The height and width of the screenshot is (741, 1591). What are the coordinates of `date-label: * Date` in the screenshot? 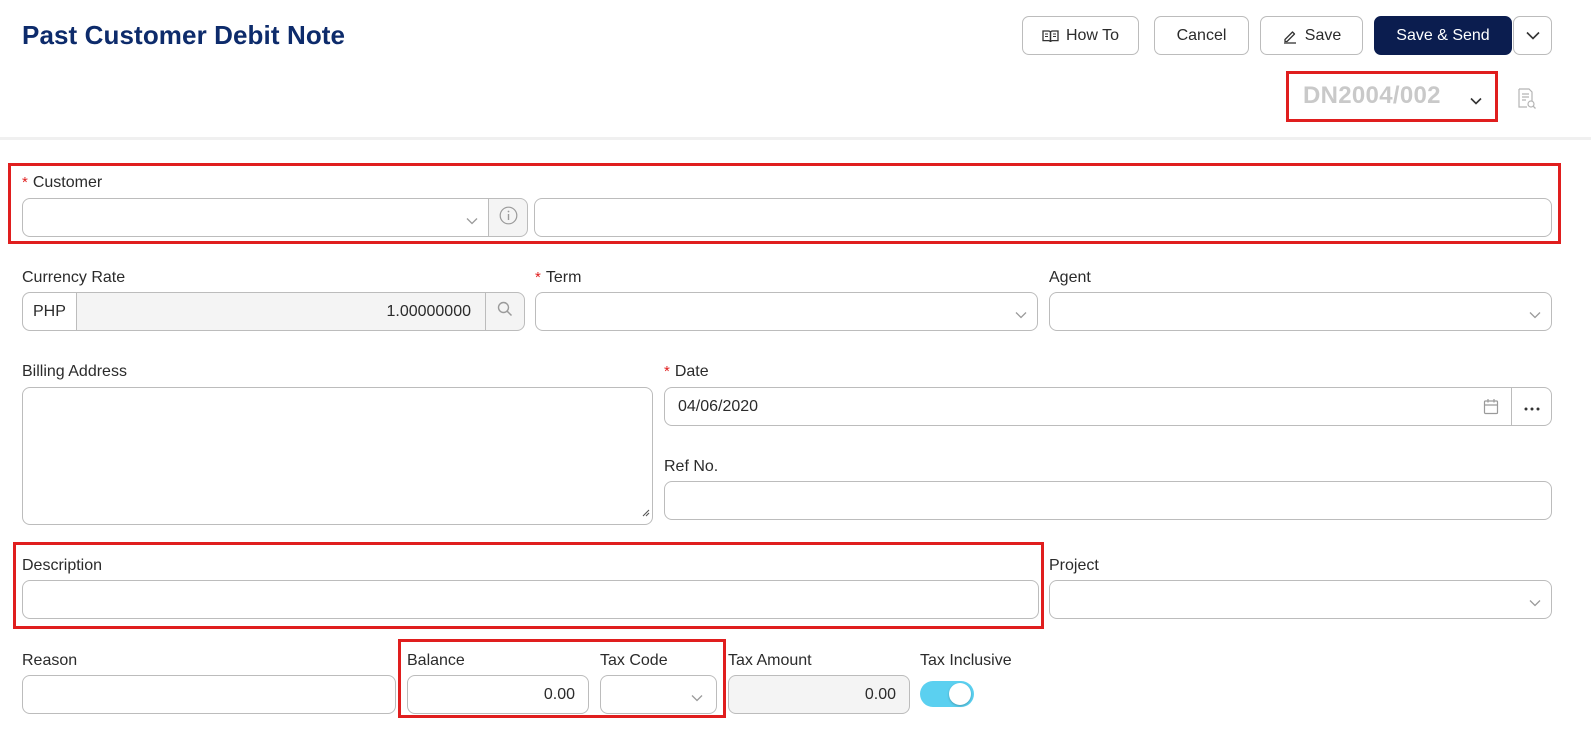 It's located at (686, 371).